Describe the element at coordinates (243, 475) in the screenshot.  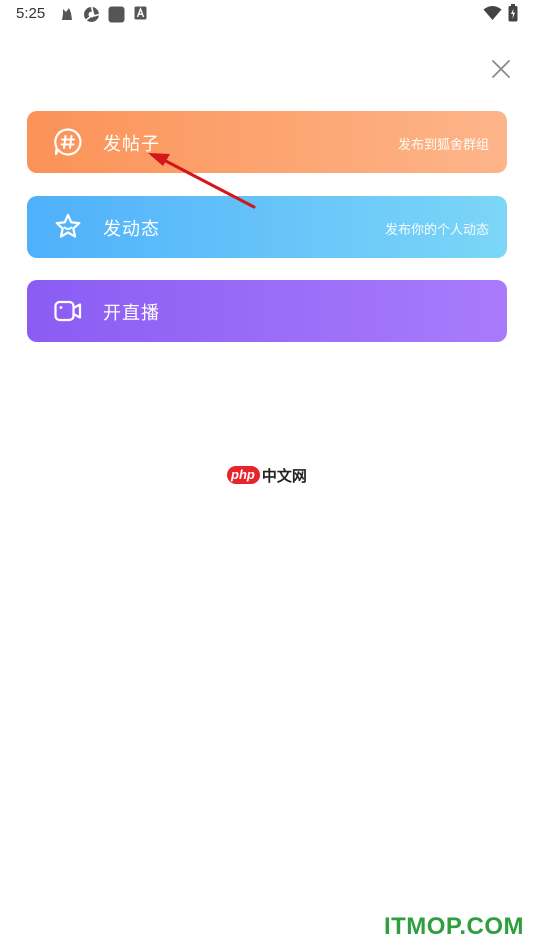
I see `php-pill: php` at that location.